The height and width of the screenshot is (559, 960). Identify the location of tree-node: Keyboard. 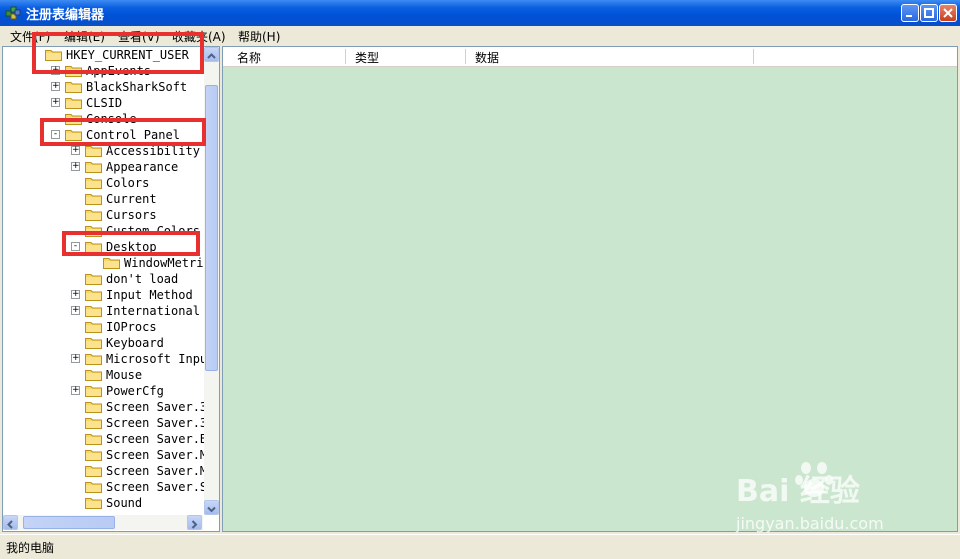
(103, 343).